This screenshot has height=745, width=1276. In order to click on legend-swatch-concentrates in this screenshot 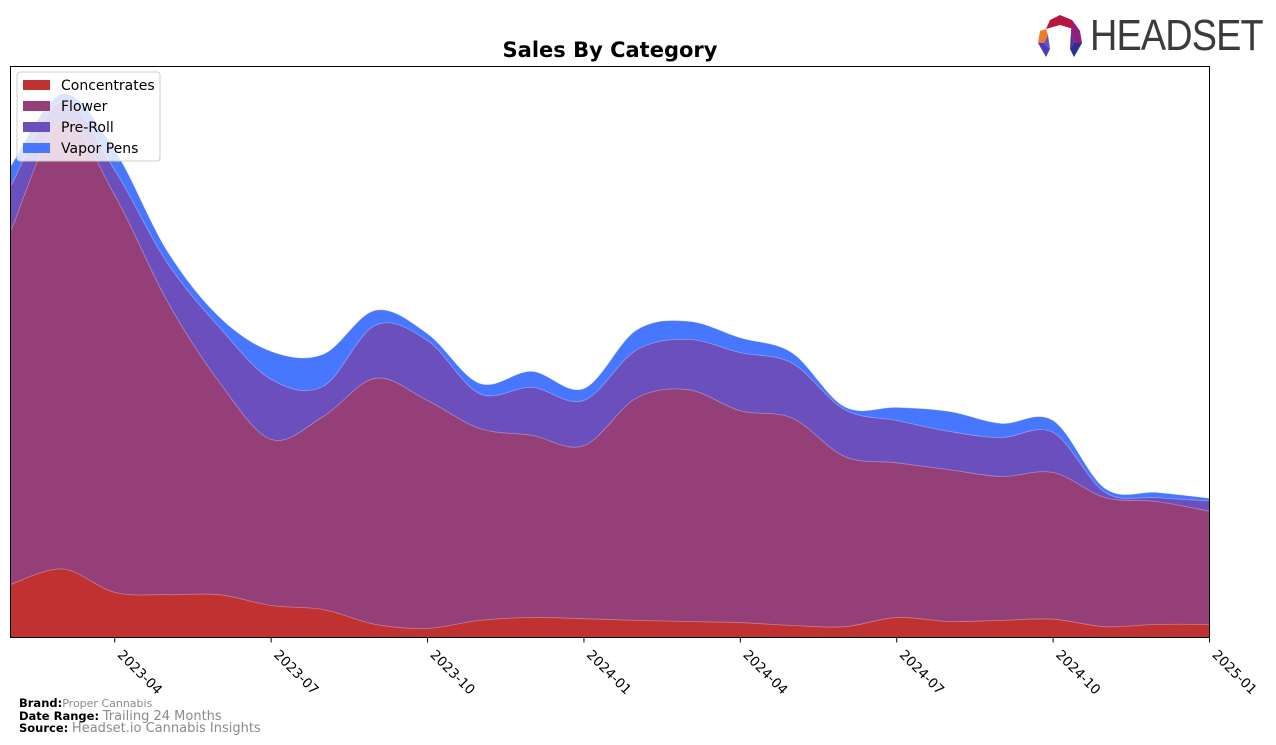, I will do `click(36, 85)`.